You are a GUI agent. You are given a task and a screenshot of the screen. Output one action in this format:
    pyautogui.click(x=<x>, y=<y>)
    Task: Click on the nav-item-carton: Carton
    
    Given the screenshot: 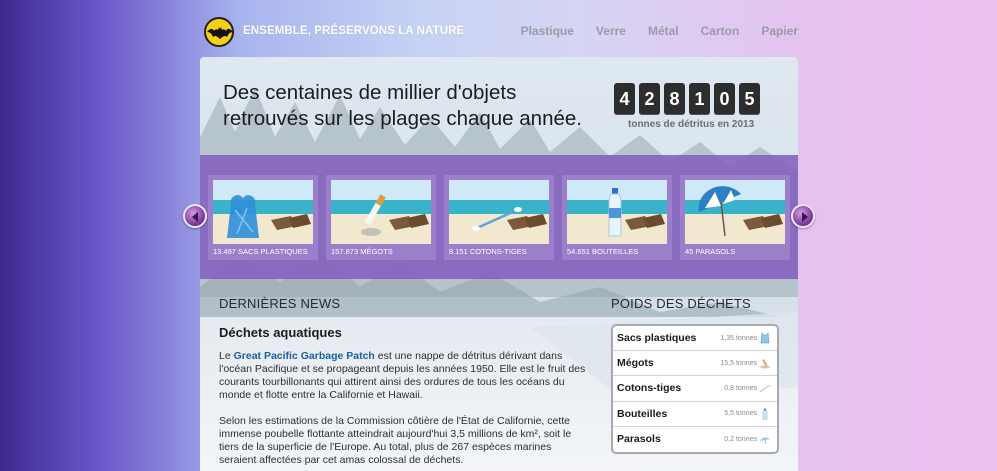 What is the action you would take?
    pyautogui.click(x=720, y=31)
    